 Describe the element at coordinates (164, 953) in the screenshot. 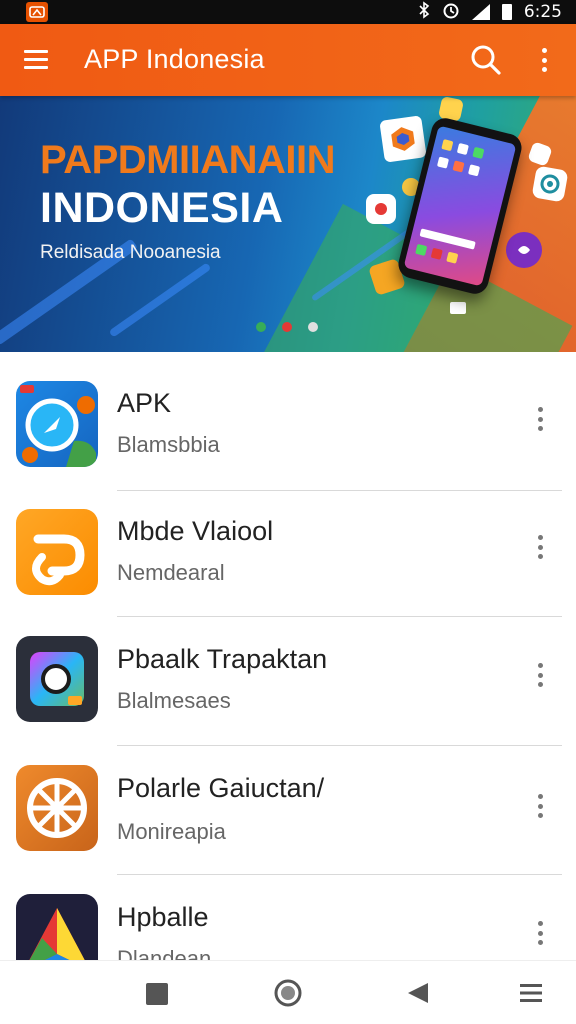

I see `app-subtitle: Dlandean` at that location.